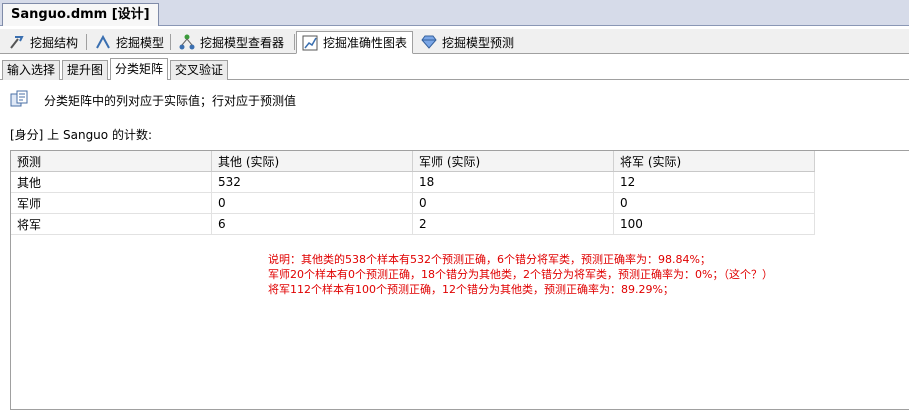 The height and width of the screenshot is (410, 909). What do you see at coordinates (312, 182) in the screenshot?
I see `table-cell: 532` at bounding box center [312, 182].